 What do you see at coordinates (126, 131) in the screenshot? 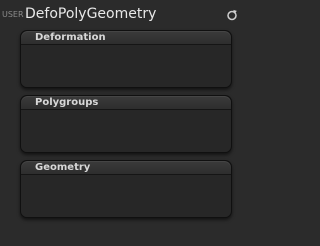
I see `polygroups-panel-body` at bounding box center [126, 131].